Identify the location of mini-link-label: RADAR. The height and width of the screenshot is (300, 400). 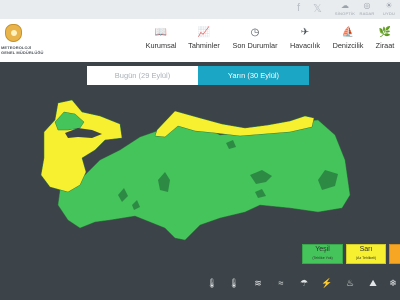
(367, 13).